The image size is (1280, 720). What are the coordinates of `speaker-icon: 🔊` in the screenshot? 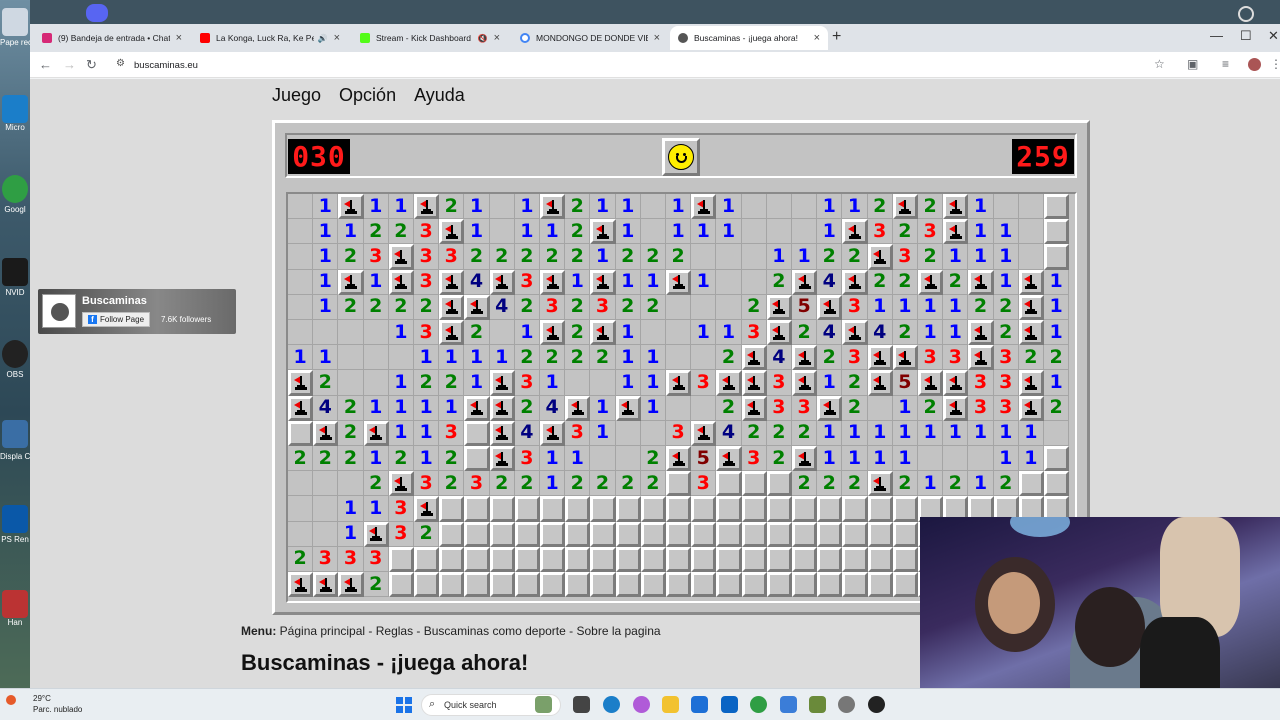 It's located at (323, 38).